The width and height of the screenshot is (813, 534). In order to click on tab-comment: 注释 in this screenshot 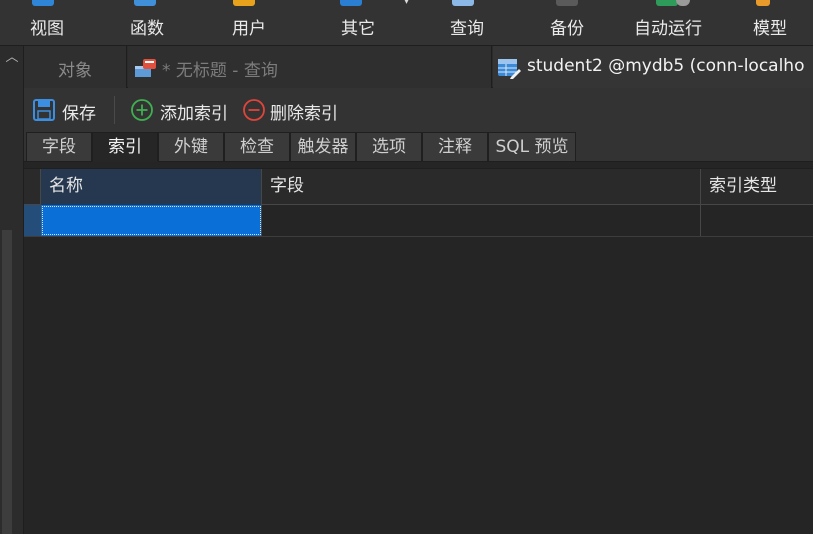, I will do `click(455, 147)`.